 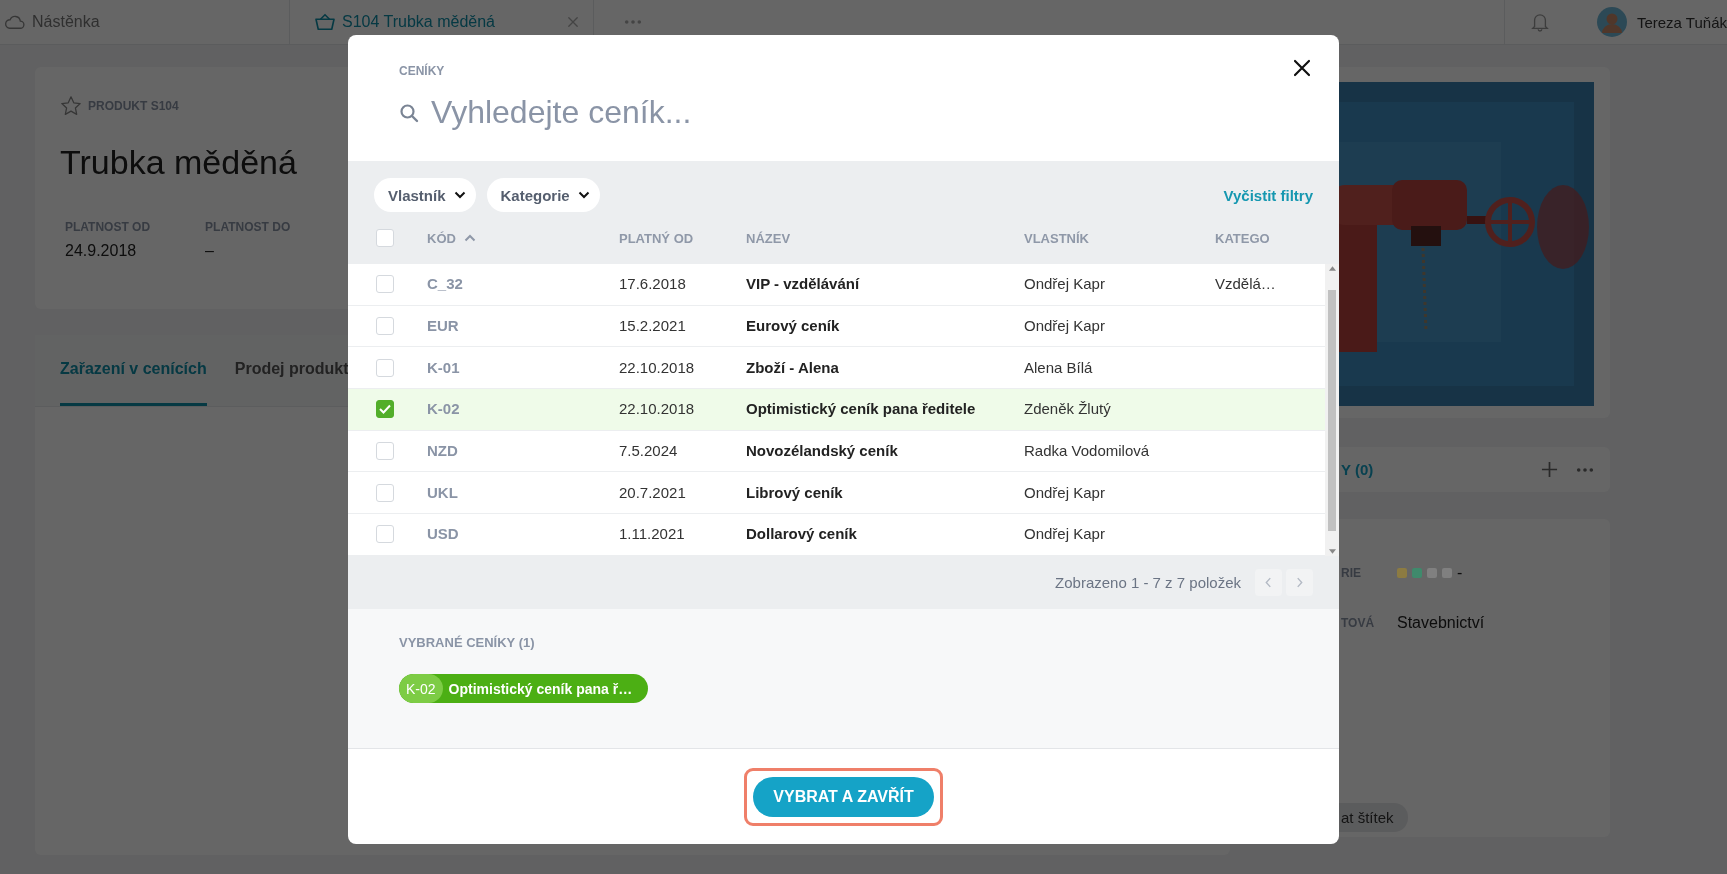 What do you see at coordinates (1299, 582) in the screenshot?
I see `chevron-right-icon` at bounding box center [1299, 582].